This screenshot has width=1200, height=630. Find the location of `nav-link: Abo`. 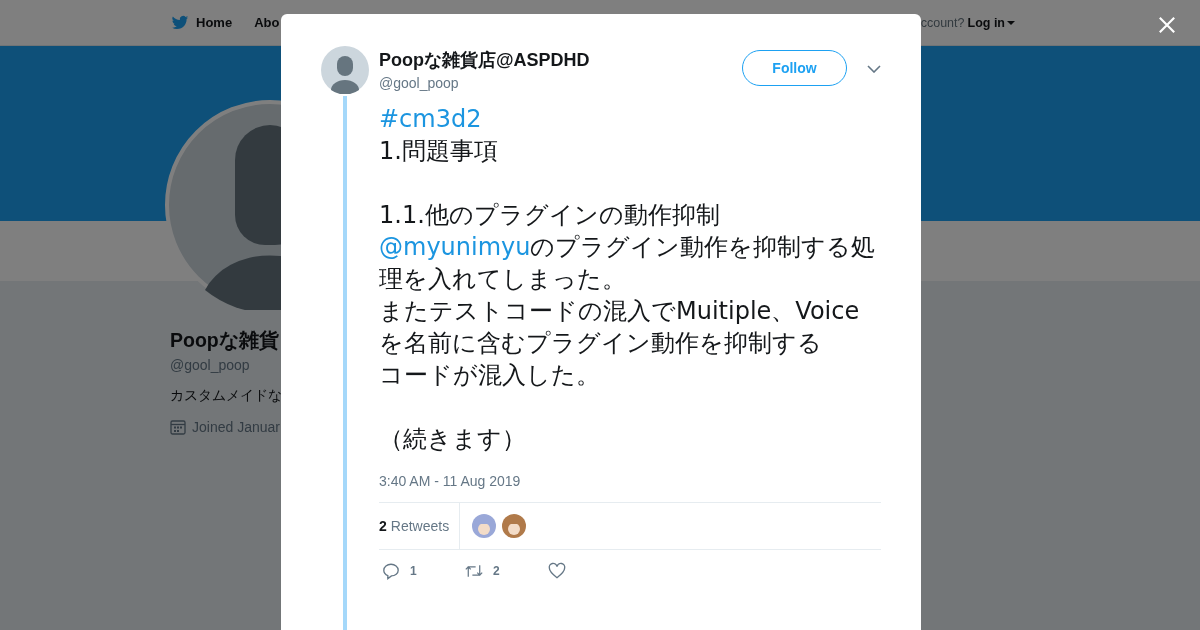

nav-link: Abo is located at coordinates (267, 22).